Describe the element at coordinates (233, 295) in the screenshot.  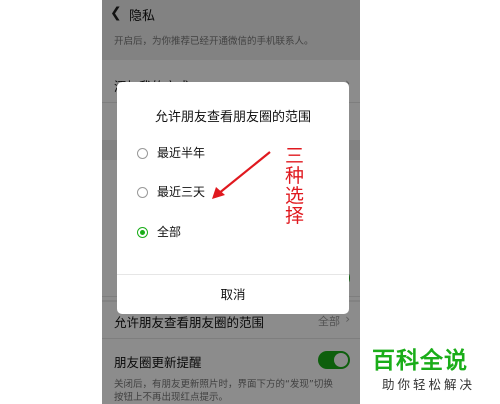
I see `cancel-button: 取消` at that location.